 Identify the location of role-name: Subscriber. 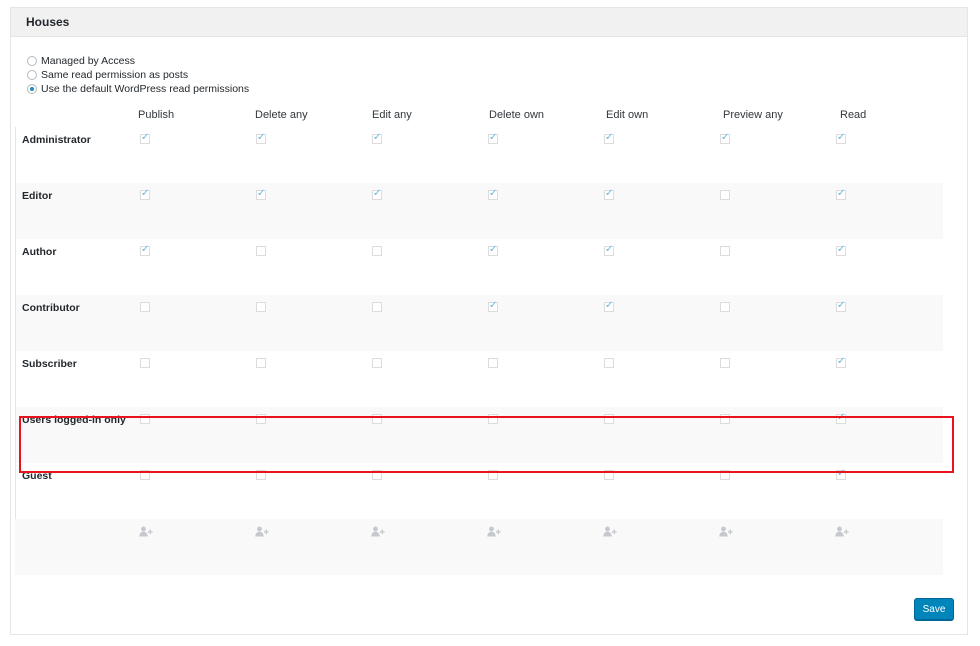
(49, 364).